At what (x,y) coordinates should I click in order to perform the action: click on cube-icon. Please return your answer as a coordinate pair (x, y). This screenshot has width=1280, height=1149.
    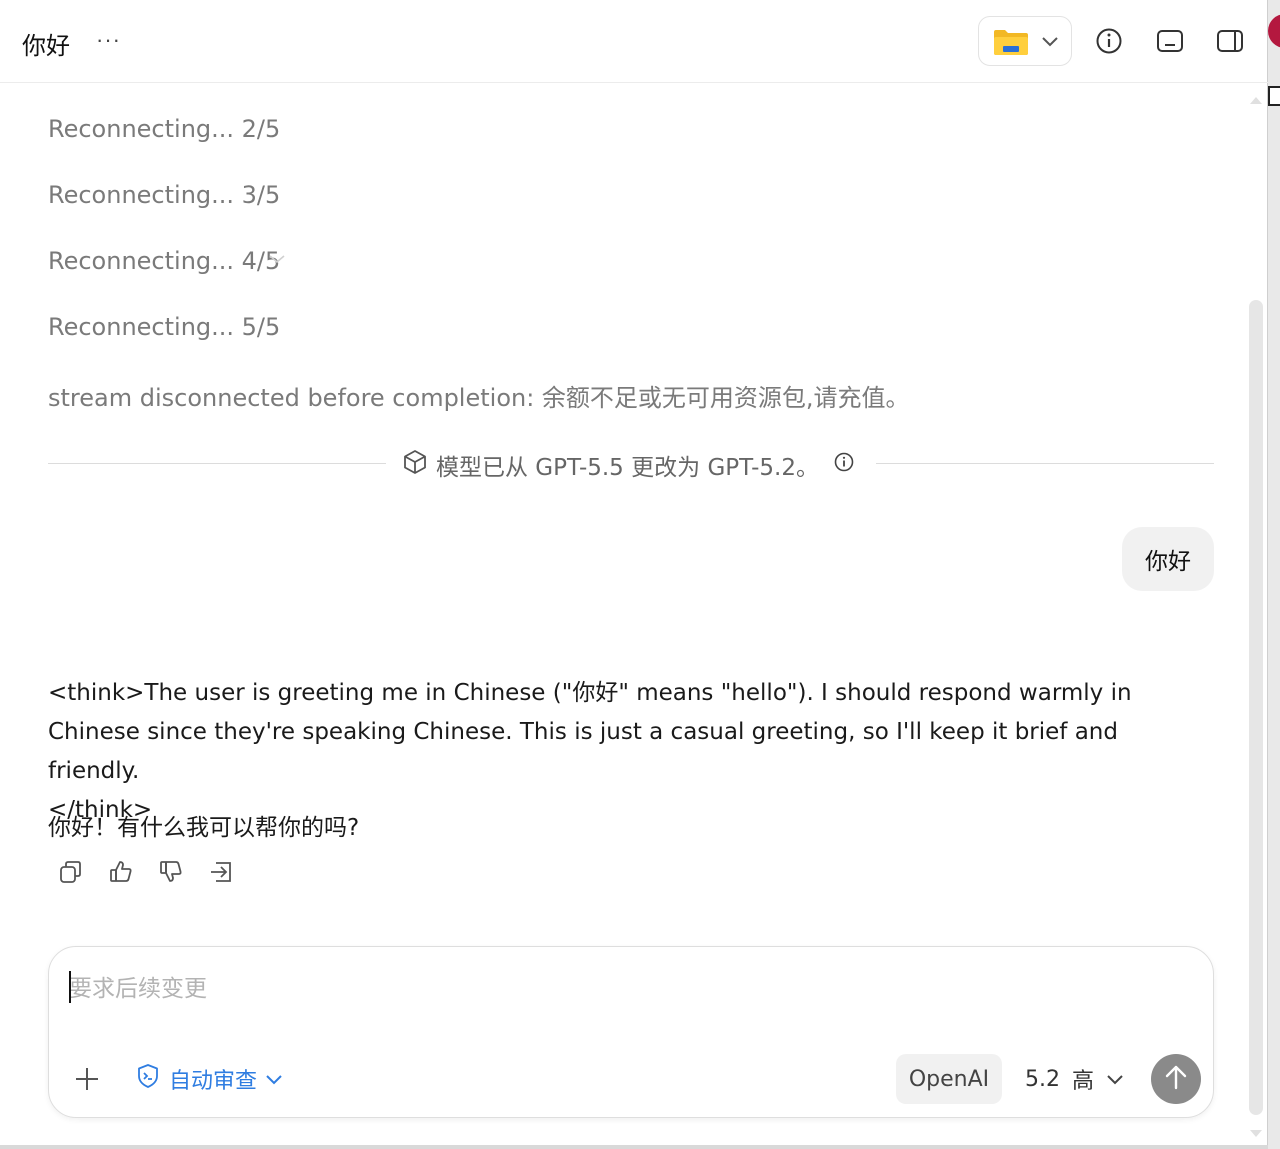
    Looking at the image, I should click on (415, 465).